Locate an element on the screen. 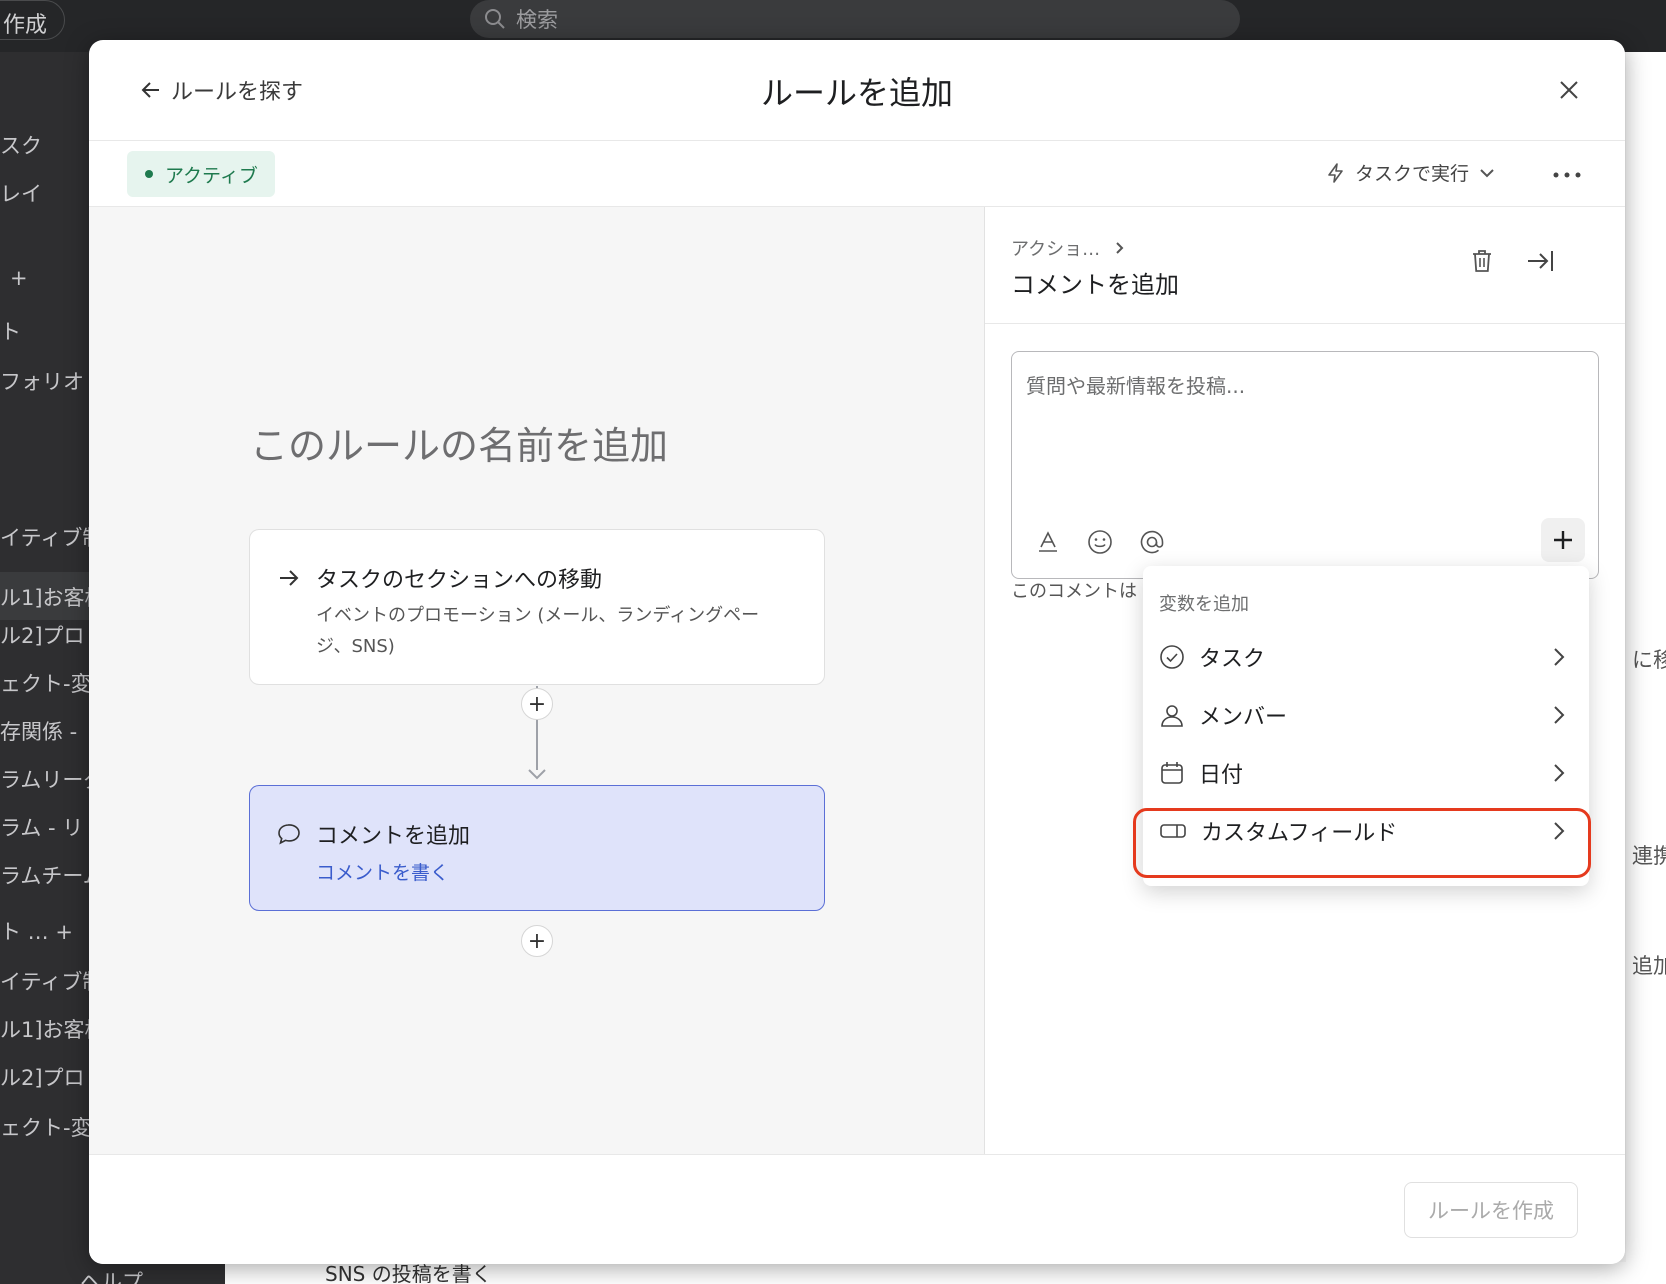 The image size is (1666, 1284). status-dot-icon is located at coordinates (149, 174).